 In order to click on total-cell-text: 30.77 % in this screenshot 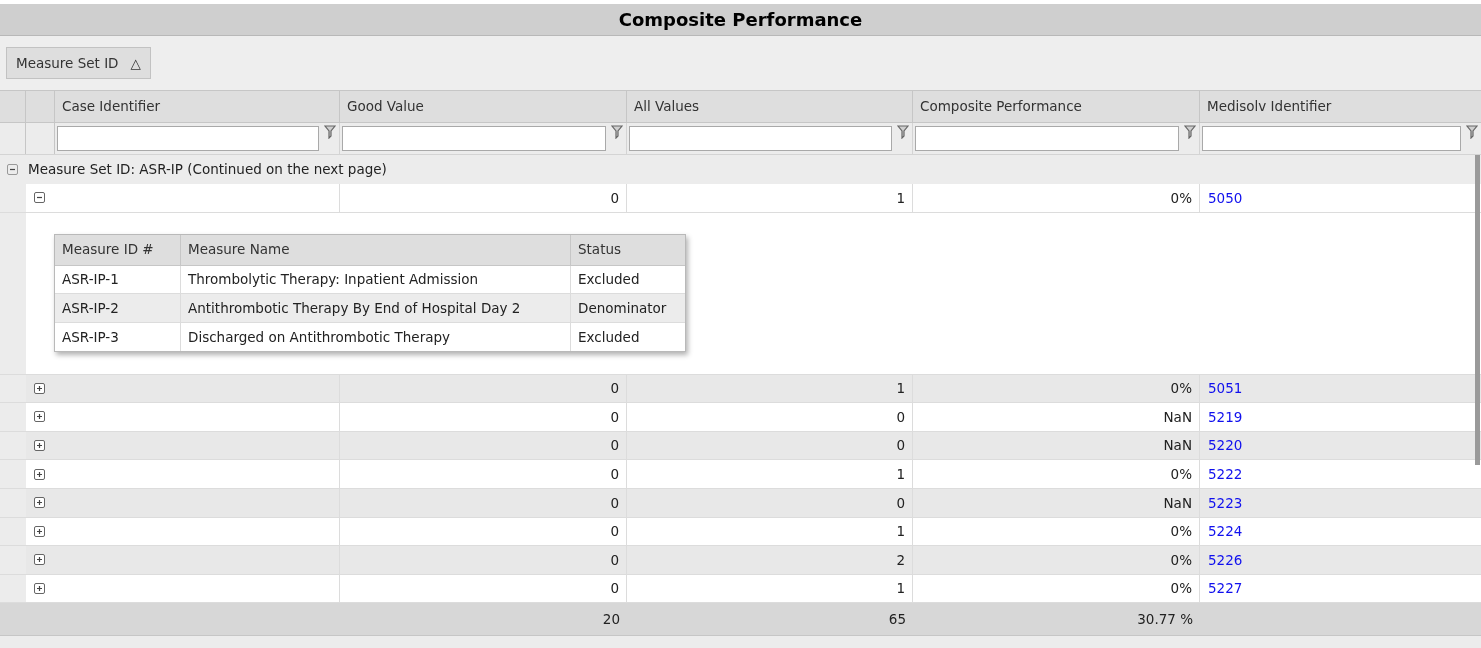, I will do `click(1165, 620)`.